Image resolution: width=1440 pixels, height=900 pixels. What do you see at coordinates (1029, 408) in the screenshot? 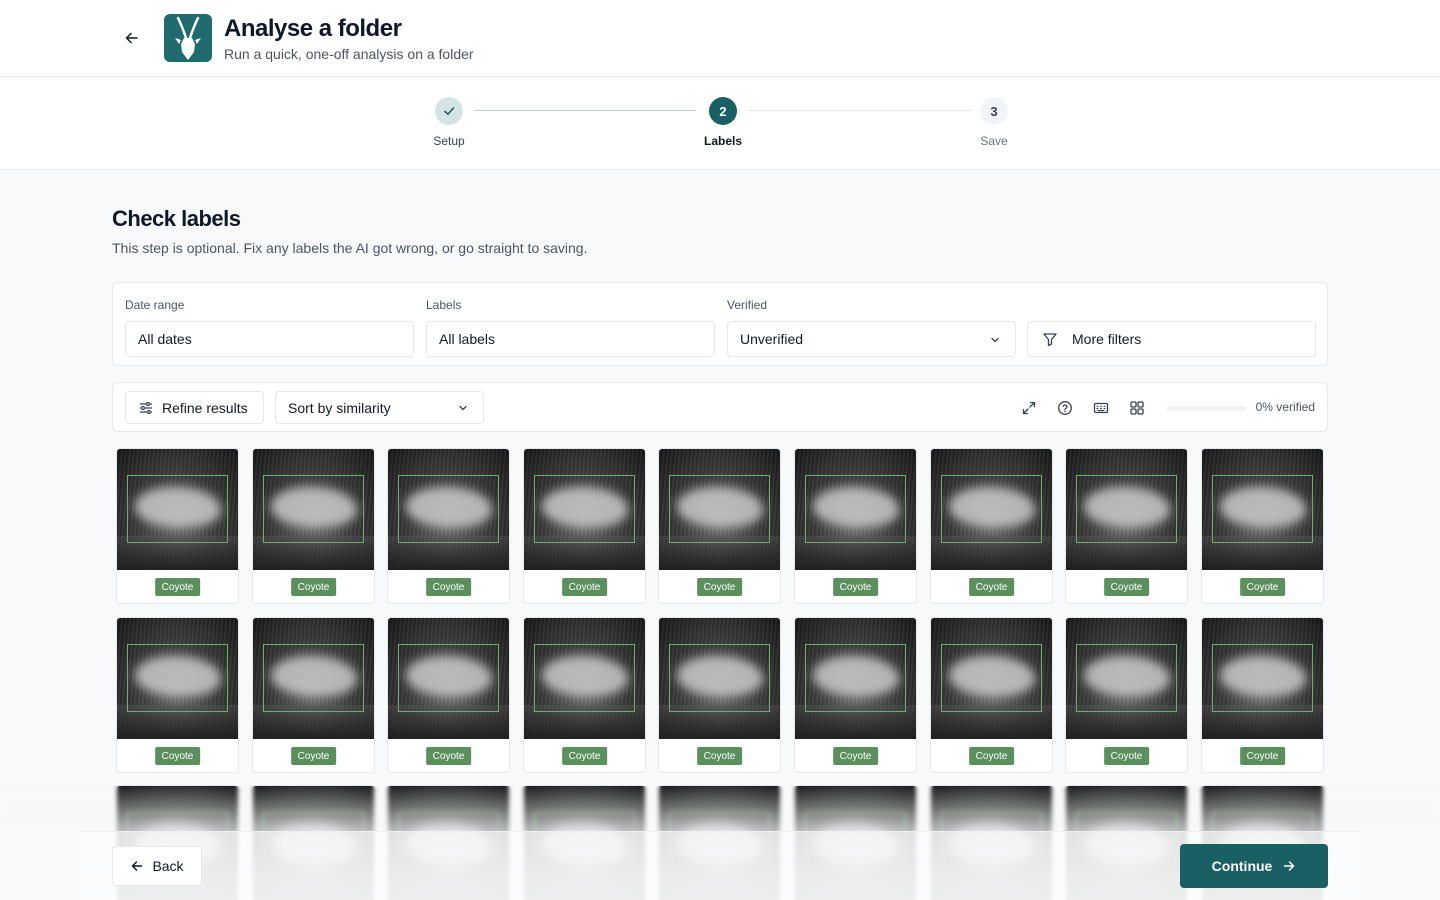
I see `expand-icon` at bounding box center [1029, 408].